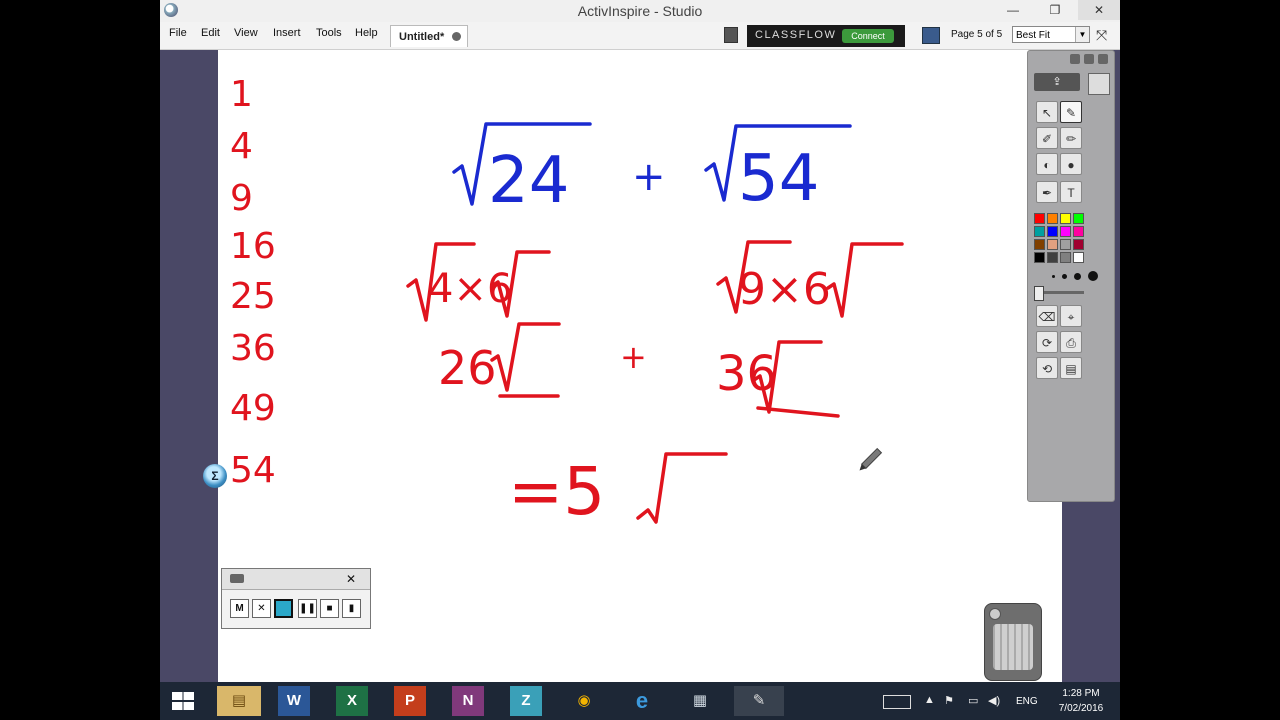 The image size is (1280, 720). I want to click on input-language: ENG, so click(1027, 701).